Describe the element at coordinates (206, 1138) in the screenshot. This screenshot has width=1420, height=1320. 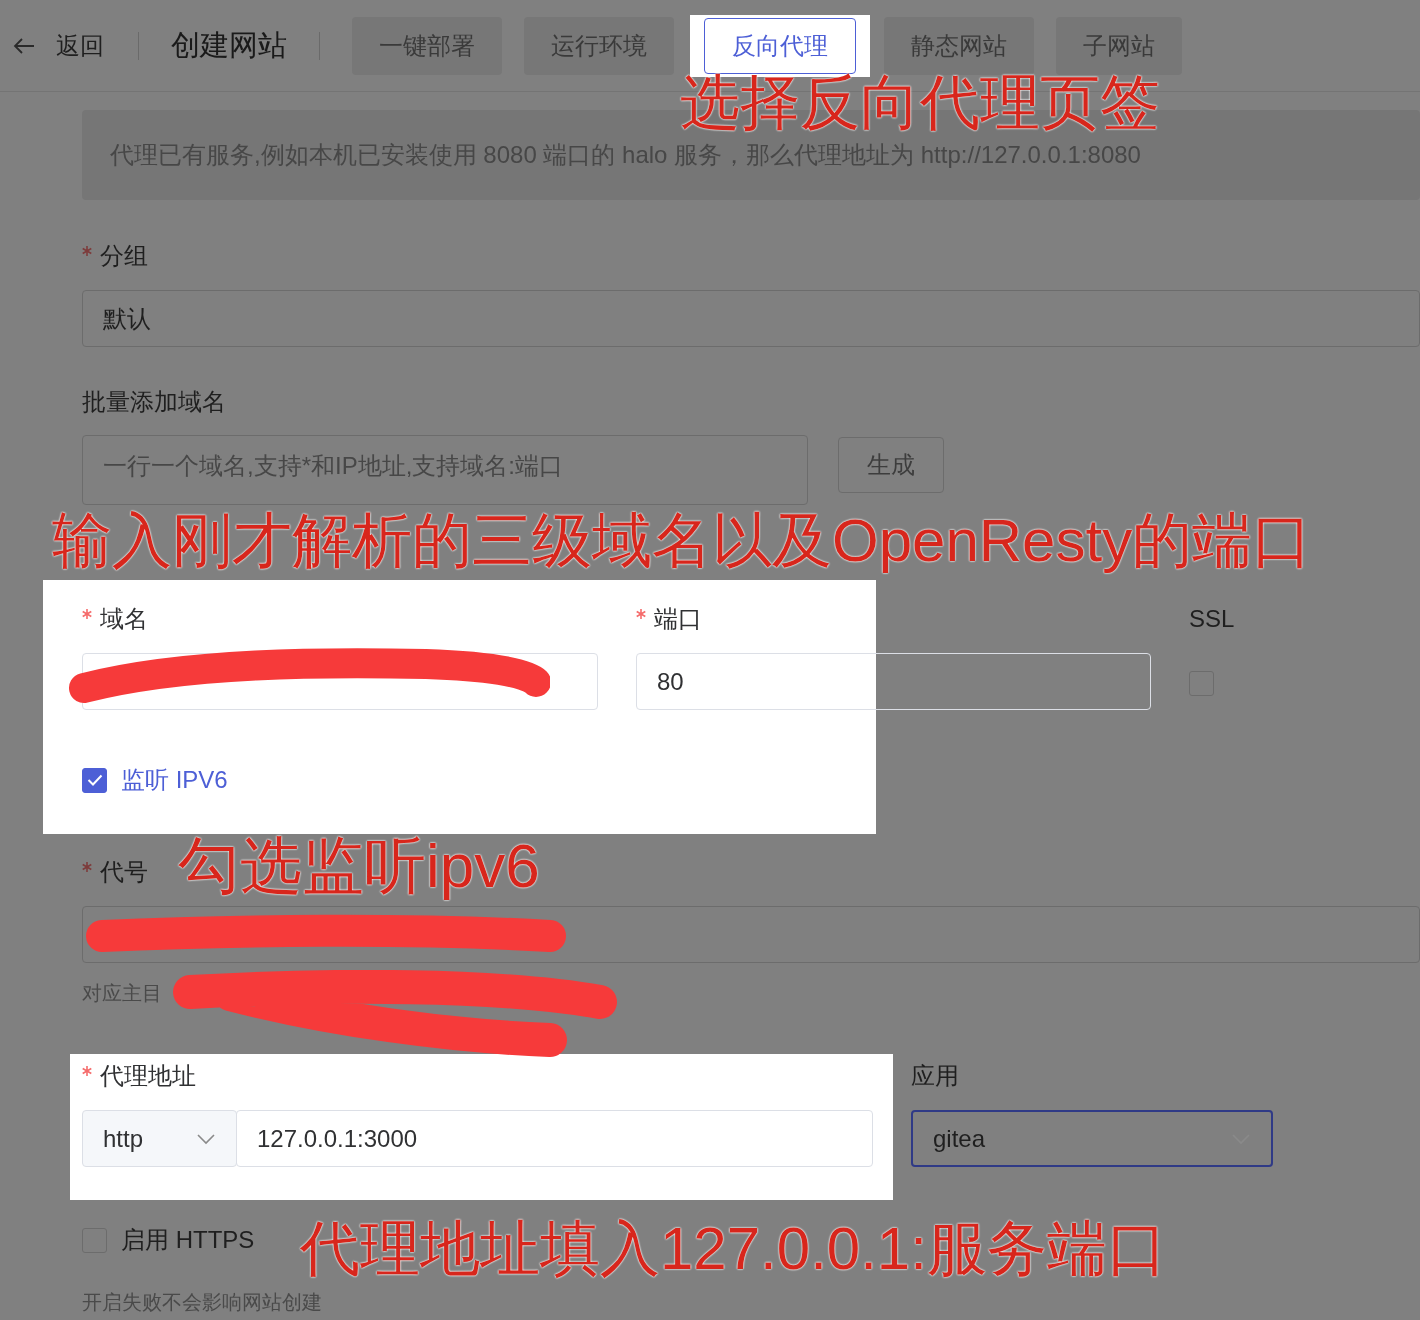
I see `chevron-down-icon` at that location.